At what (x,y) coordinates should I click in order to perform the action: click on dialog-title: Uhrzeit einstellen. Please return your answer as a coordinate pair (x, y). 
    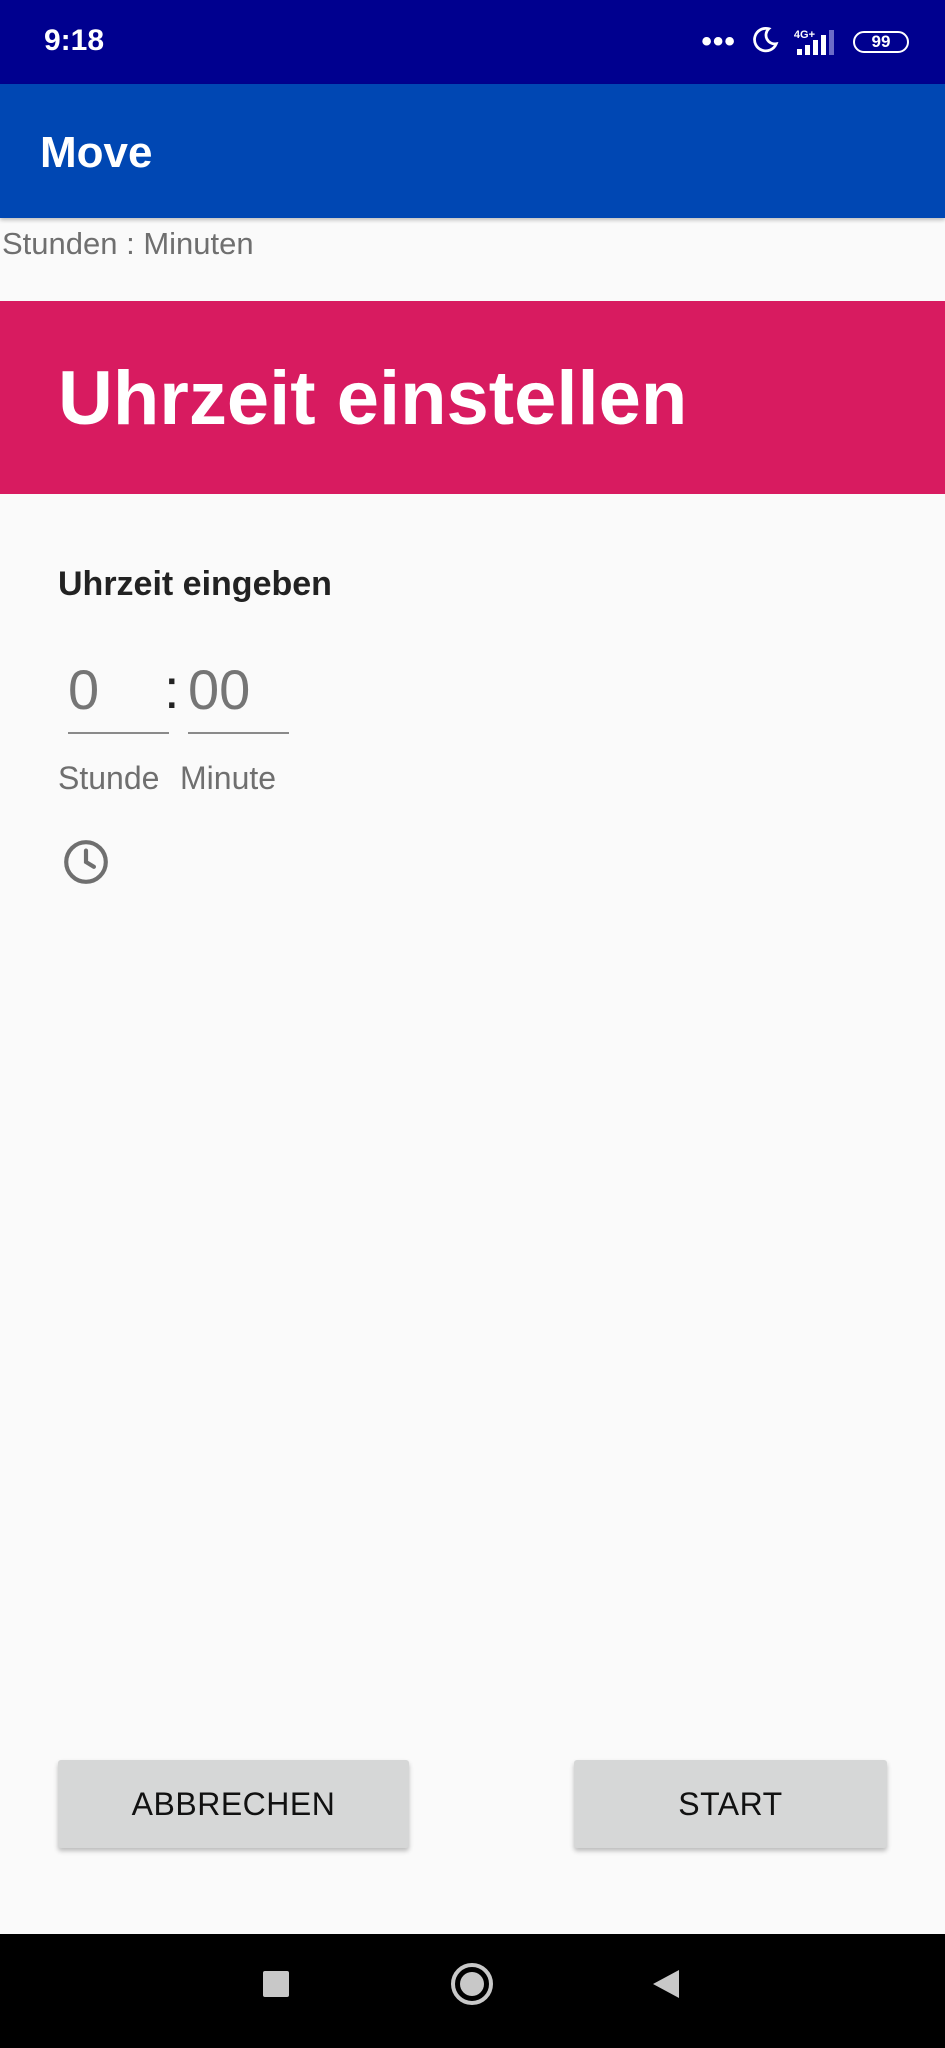
    Looking at the image, I should click on (373, 398).